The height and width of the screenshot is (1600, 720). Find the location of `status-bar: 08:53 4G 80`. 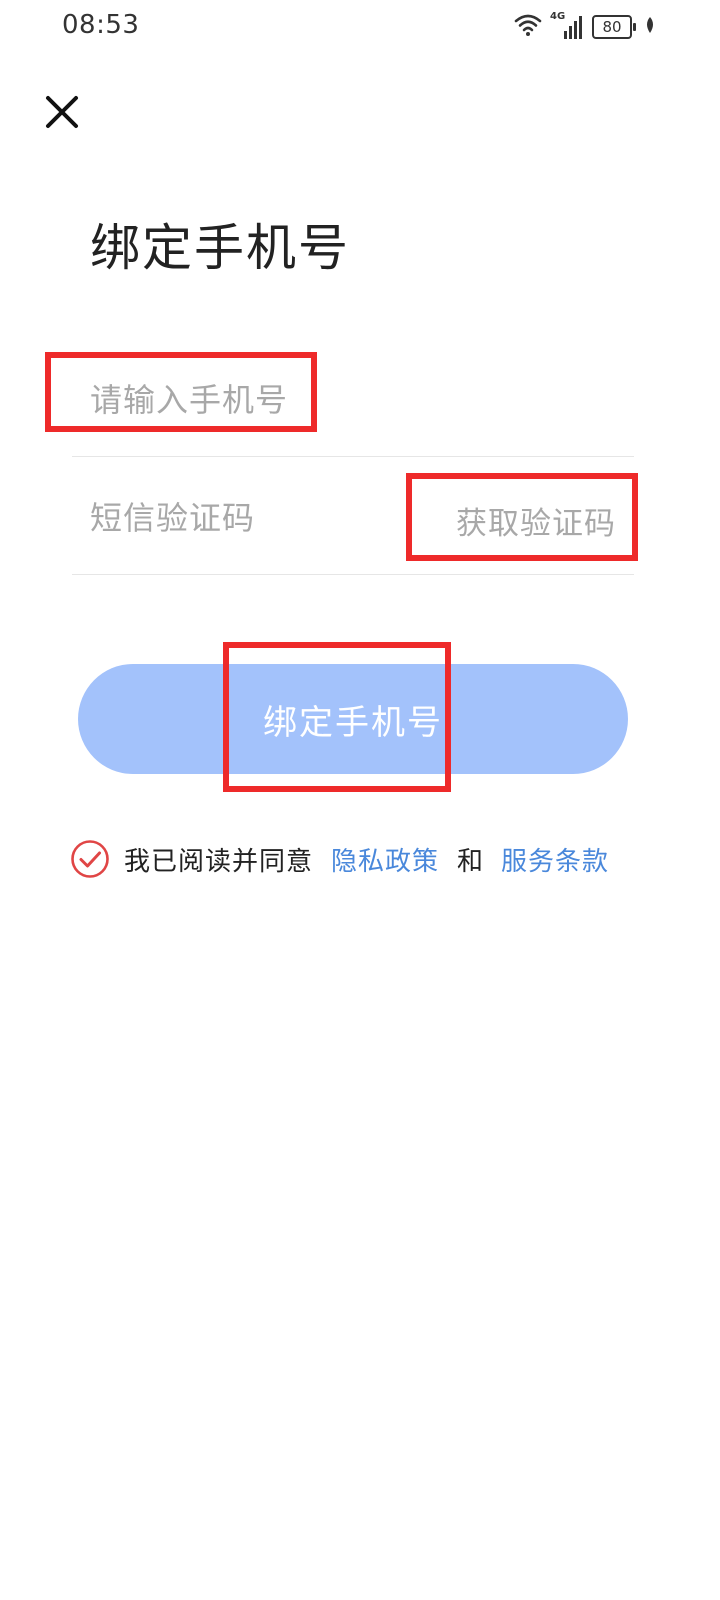

status-bar: 08:53 4G 80 is located at coordinates (360, 28).